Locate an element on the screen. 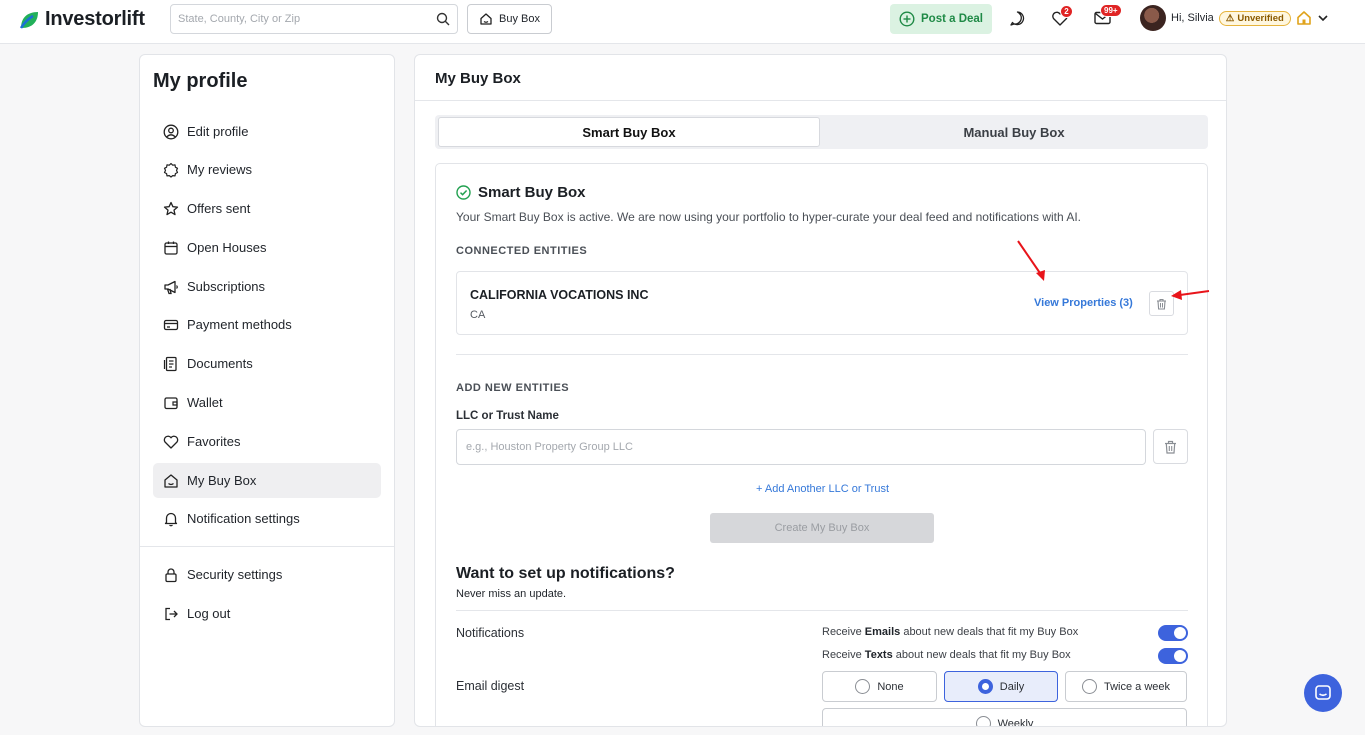 The image size is (1365, 735). sidebar-item-favorites: Favorites is located at coordinates (267, 441).